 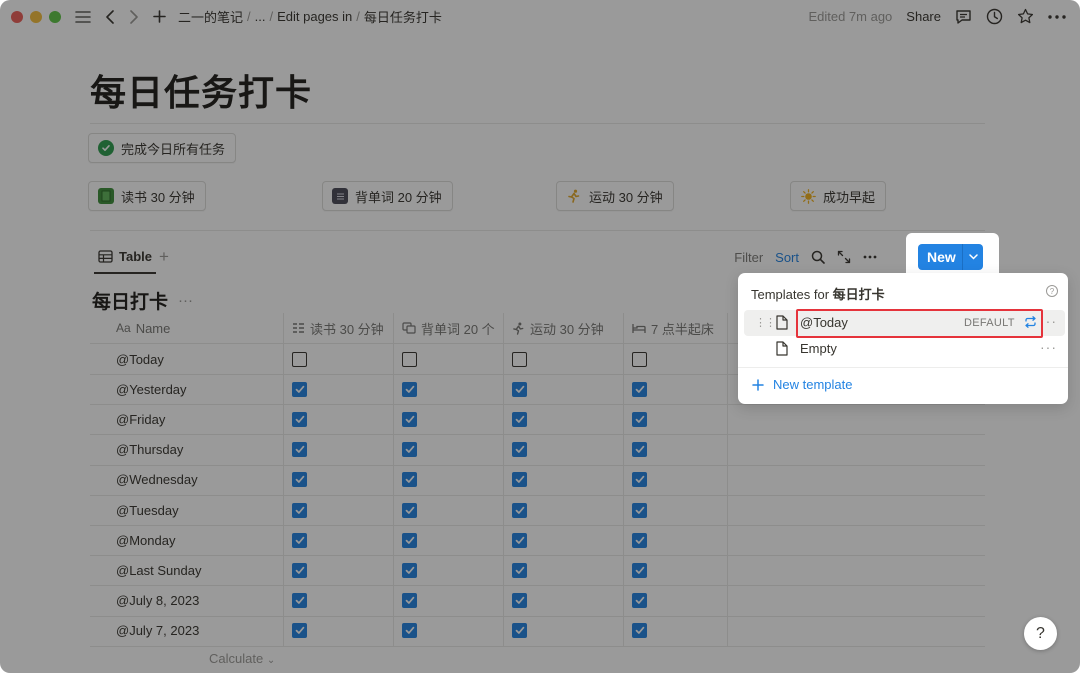 I want to click on table-row: @Yesterday, so click(x=409, y=389).